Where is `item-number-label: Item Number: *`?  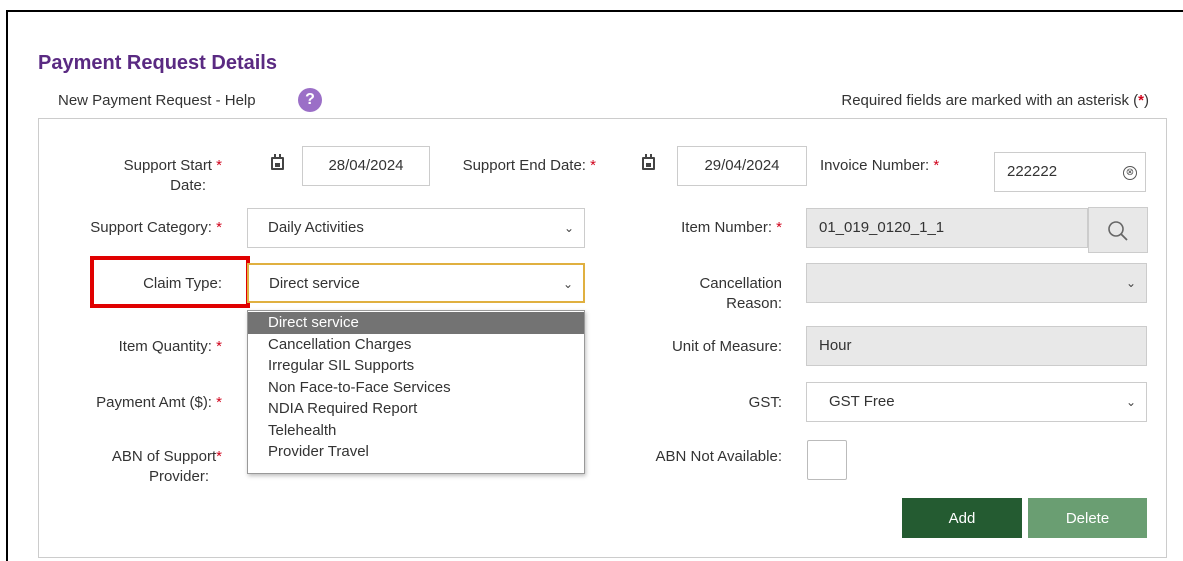
item-number-label: Item Number: * is located at coordinates (706, 228).